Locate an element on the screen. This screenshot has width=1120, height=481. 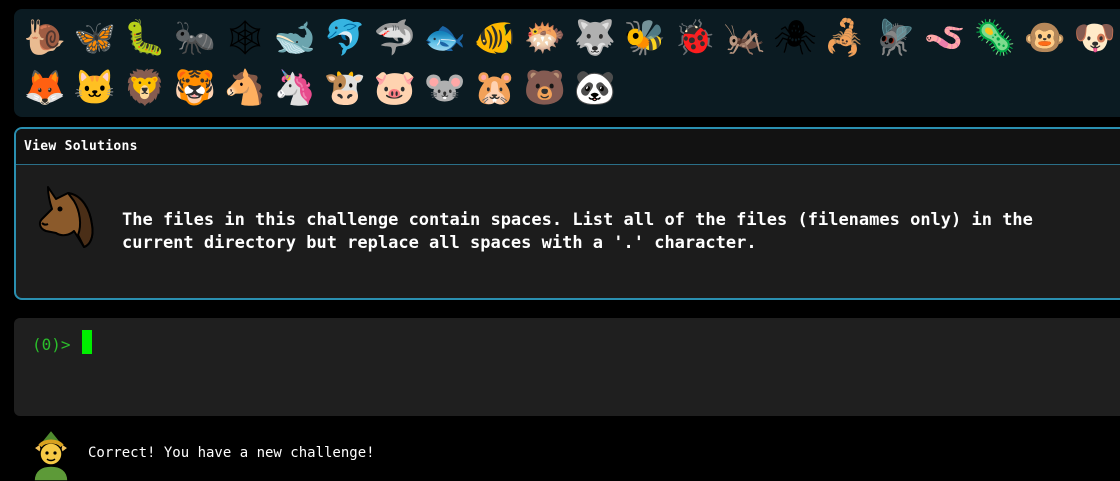
ant-icon: 🐜 is located at coordinates (195, 38).